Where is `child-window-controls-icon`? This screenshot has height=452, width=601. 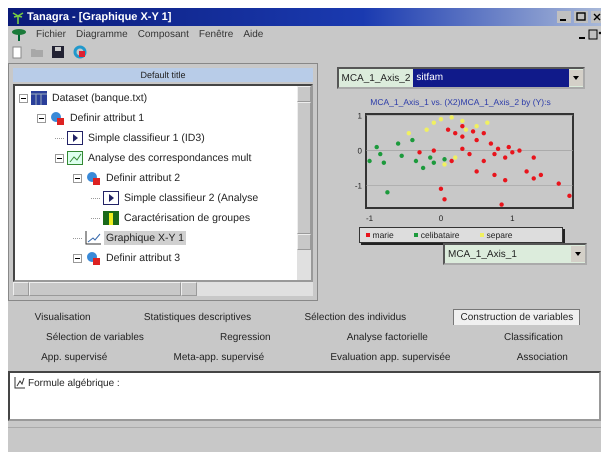
child-window-controls-icon is located at coordinates (590, 34).